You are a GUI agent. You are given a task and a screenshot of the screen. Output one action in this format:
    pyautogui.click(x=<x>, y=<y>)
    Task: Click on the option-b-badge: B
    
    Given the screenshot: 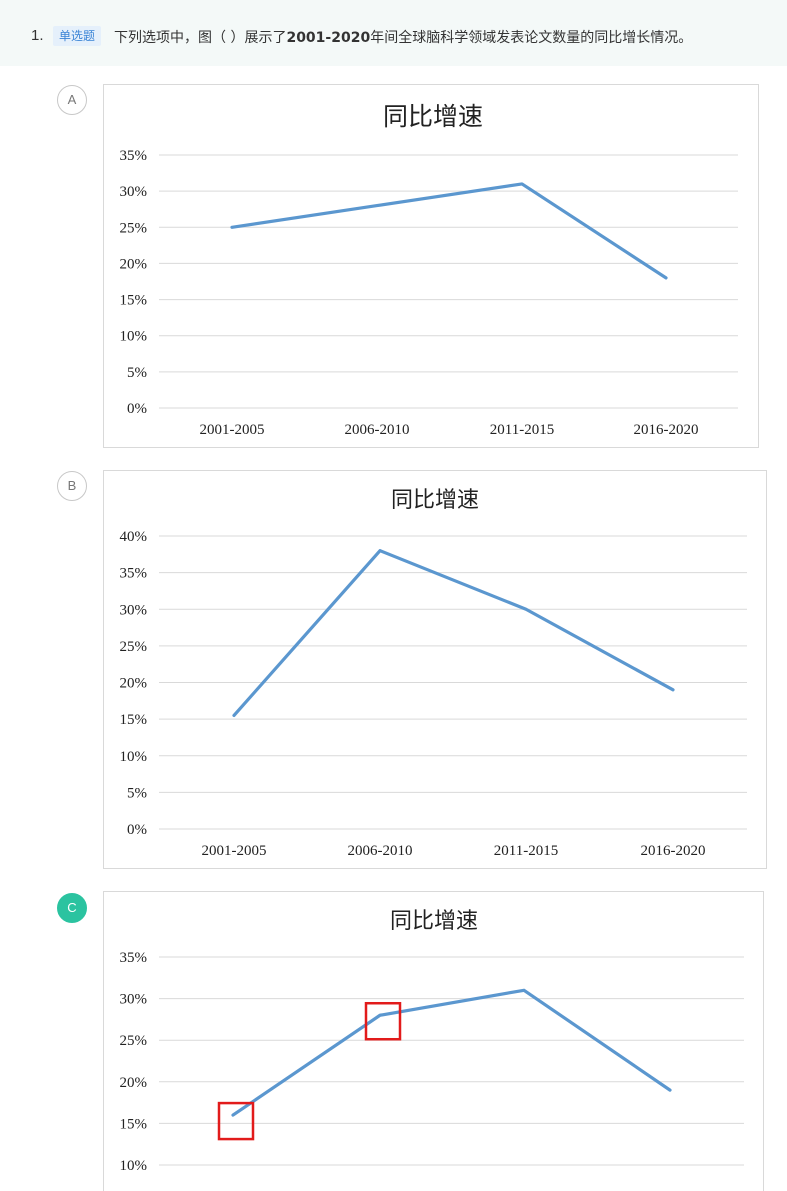 What is the action you would take?
    pyautogui.click(x=72, y=486)
    